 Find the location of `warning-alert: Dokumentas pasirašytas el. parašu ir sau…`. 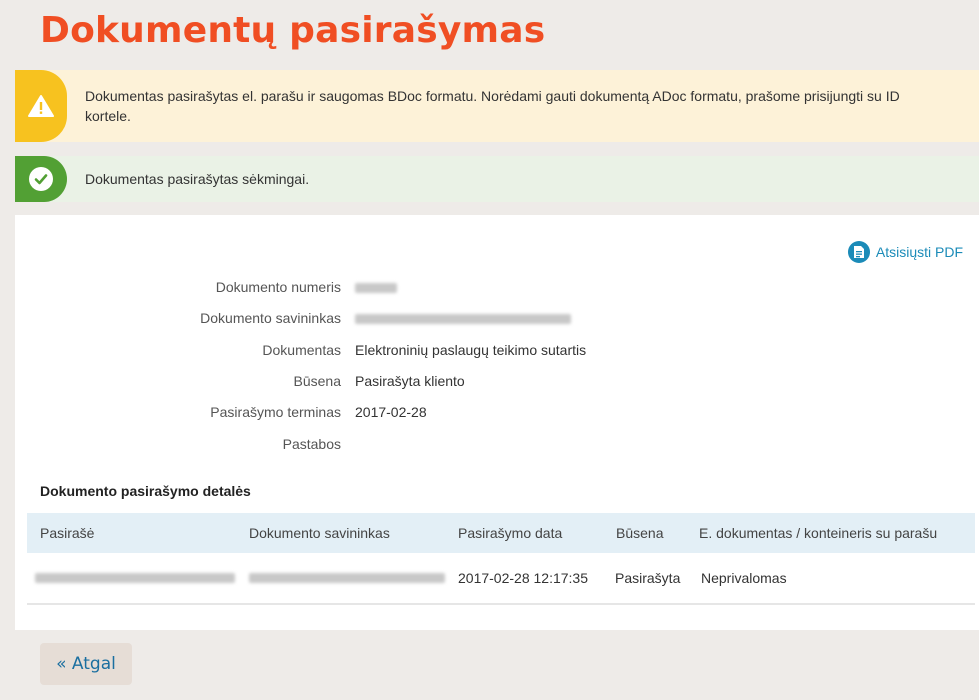

warning-alert: Dokumentas pasirašytas el. parašu ir sau… is located at coordinates (497, 106).